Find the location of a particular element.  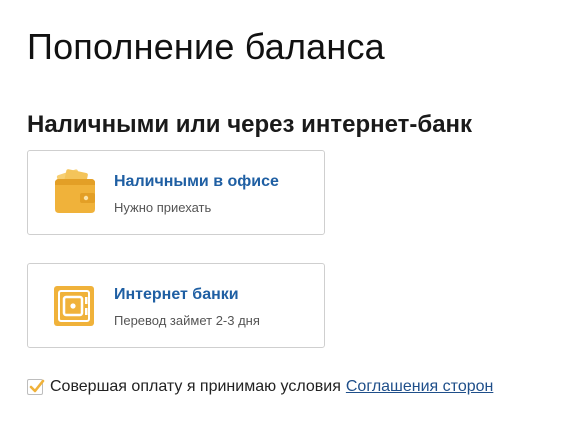

page-title: Пополнение баланса is located at coordinates (206, 46).